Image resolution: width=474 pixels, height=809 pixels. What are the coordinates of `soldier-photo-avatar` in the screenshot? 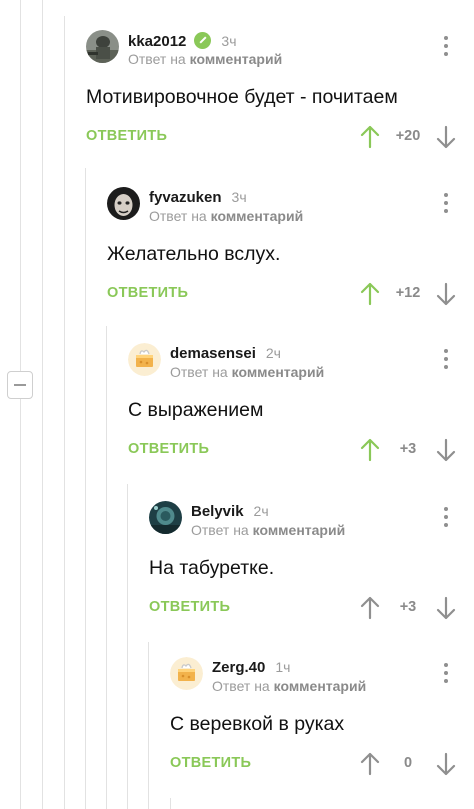 It's located at (102, 46).